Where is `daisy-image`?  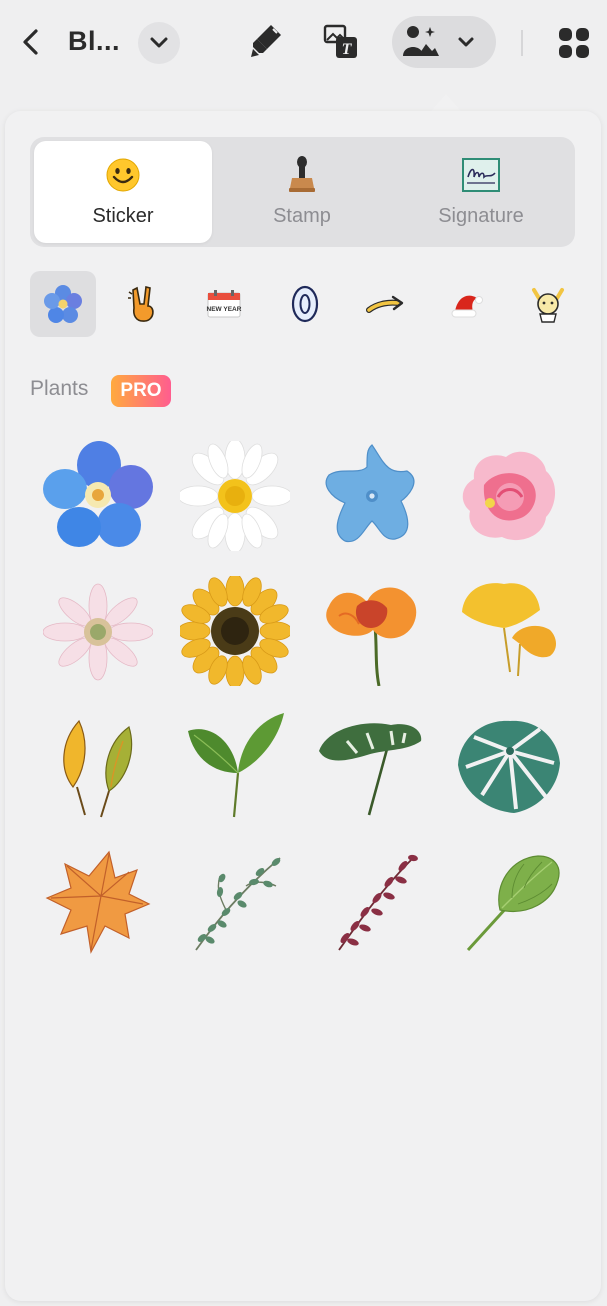
daisy-image is located at coordinates (235, 496).